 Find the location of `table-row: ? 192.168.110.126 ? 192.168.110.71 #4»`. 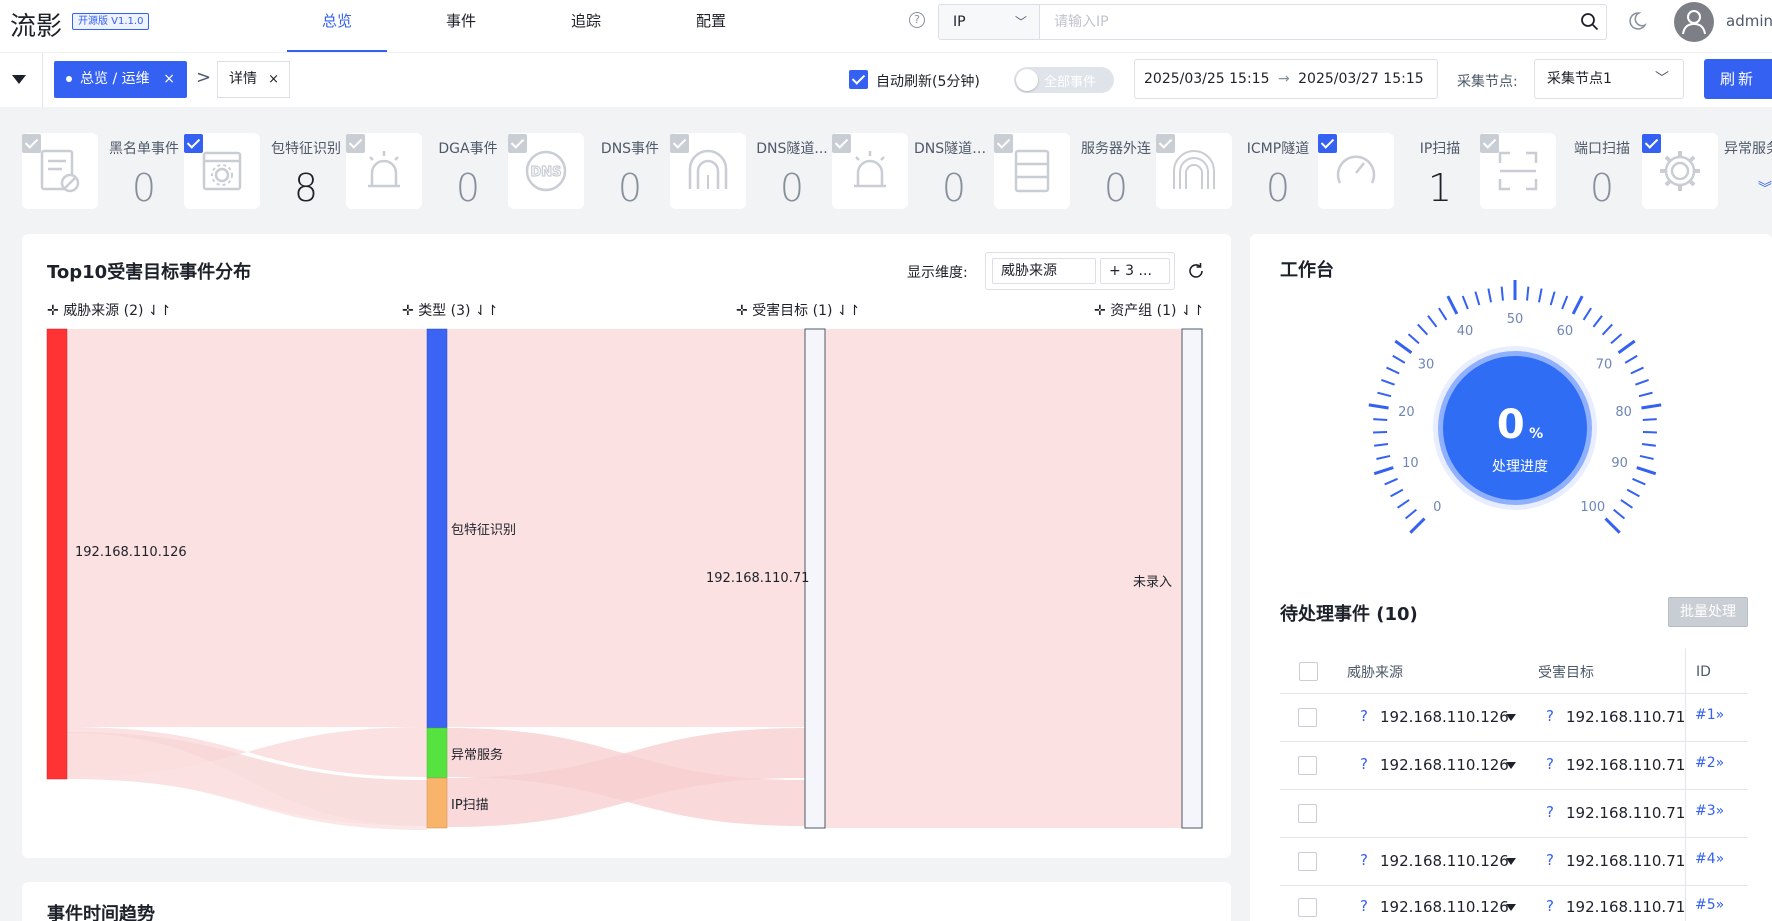

table-row: ? 192.168.110.126 ? 192.168.110.71 #4» is located at coordinates (1514, 861).